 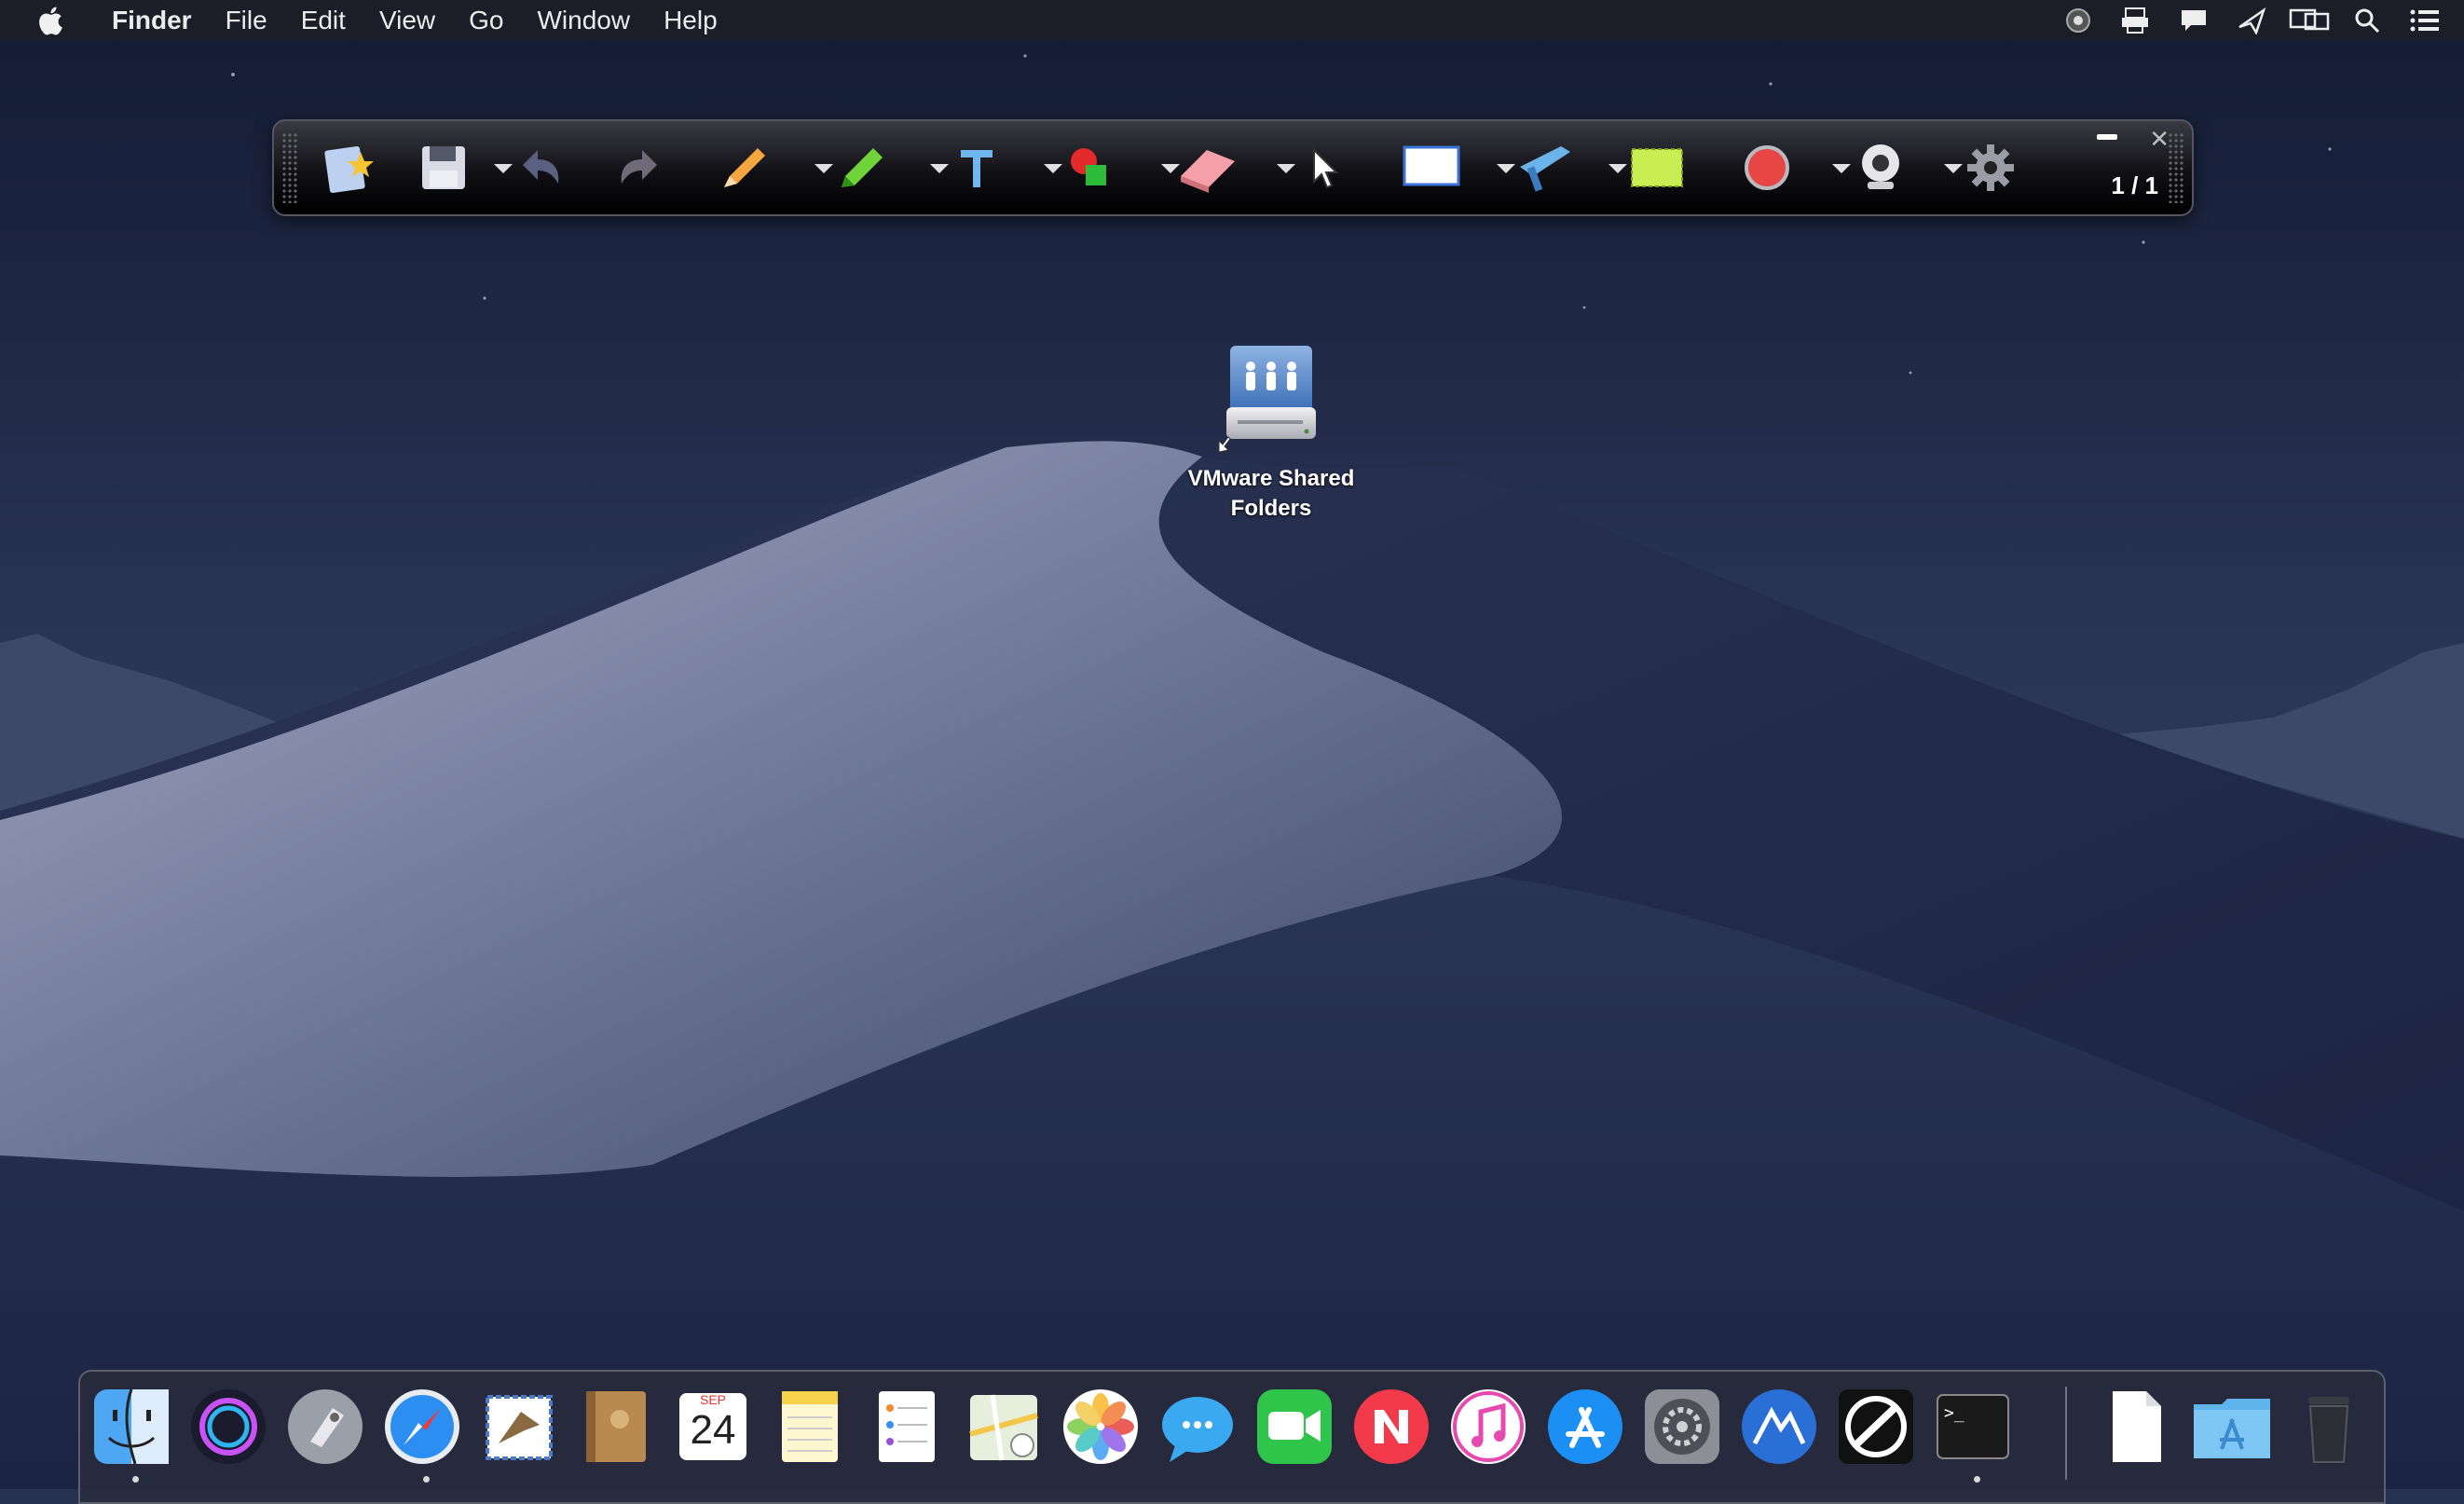 I want to click on eraser-button, so click(x=1207, y=167).